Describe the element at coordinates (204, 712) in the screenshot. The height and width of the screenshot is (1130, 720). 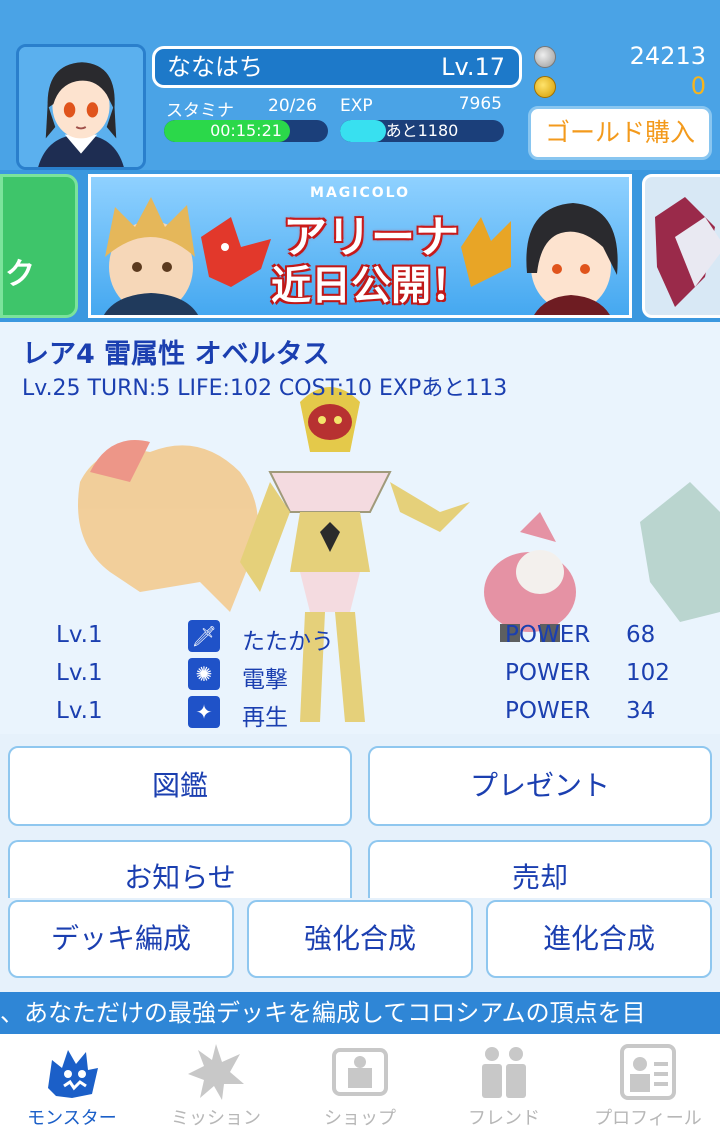
I see `sparkle-icon: ✦` at that location.